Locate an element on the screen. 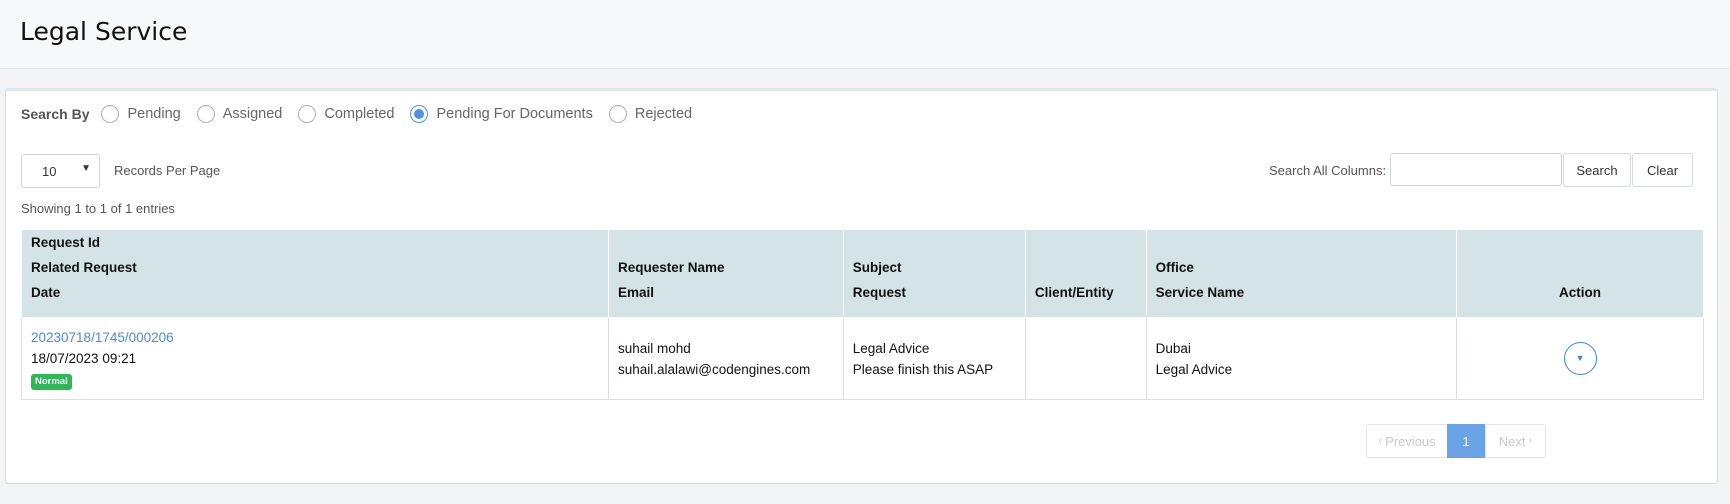 The image size is (1730, 504). radio-assigned is located at coordinates (205, 114).